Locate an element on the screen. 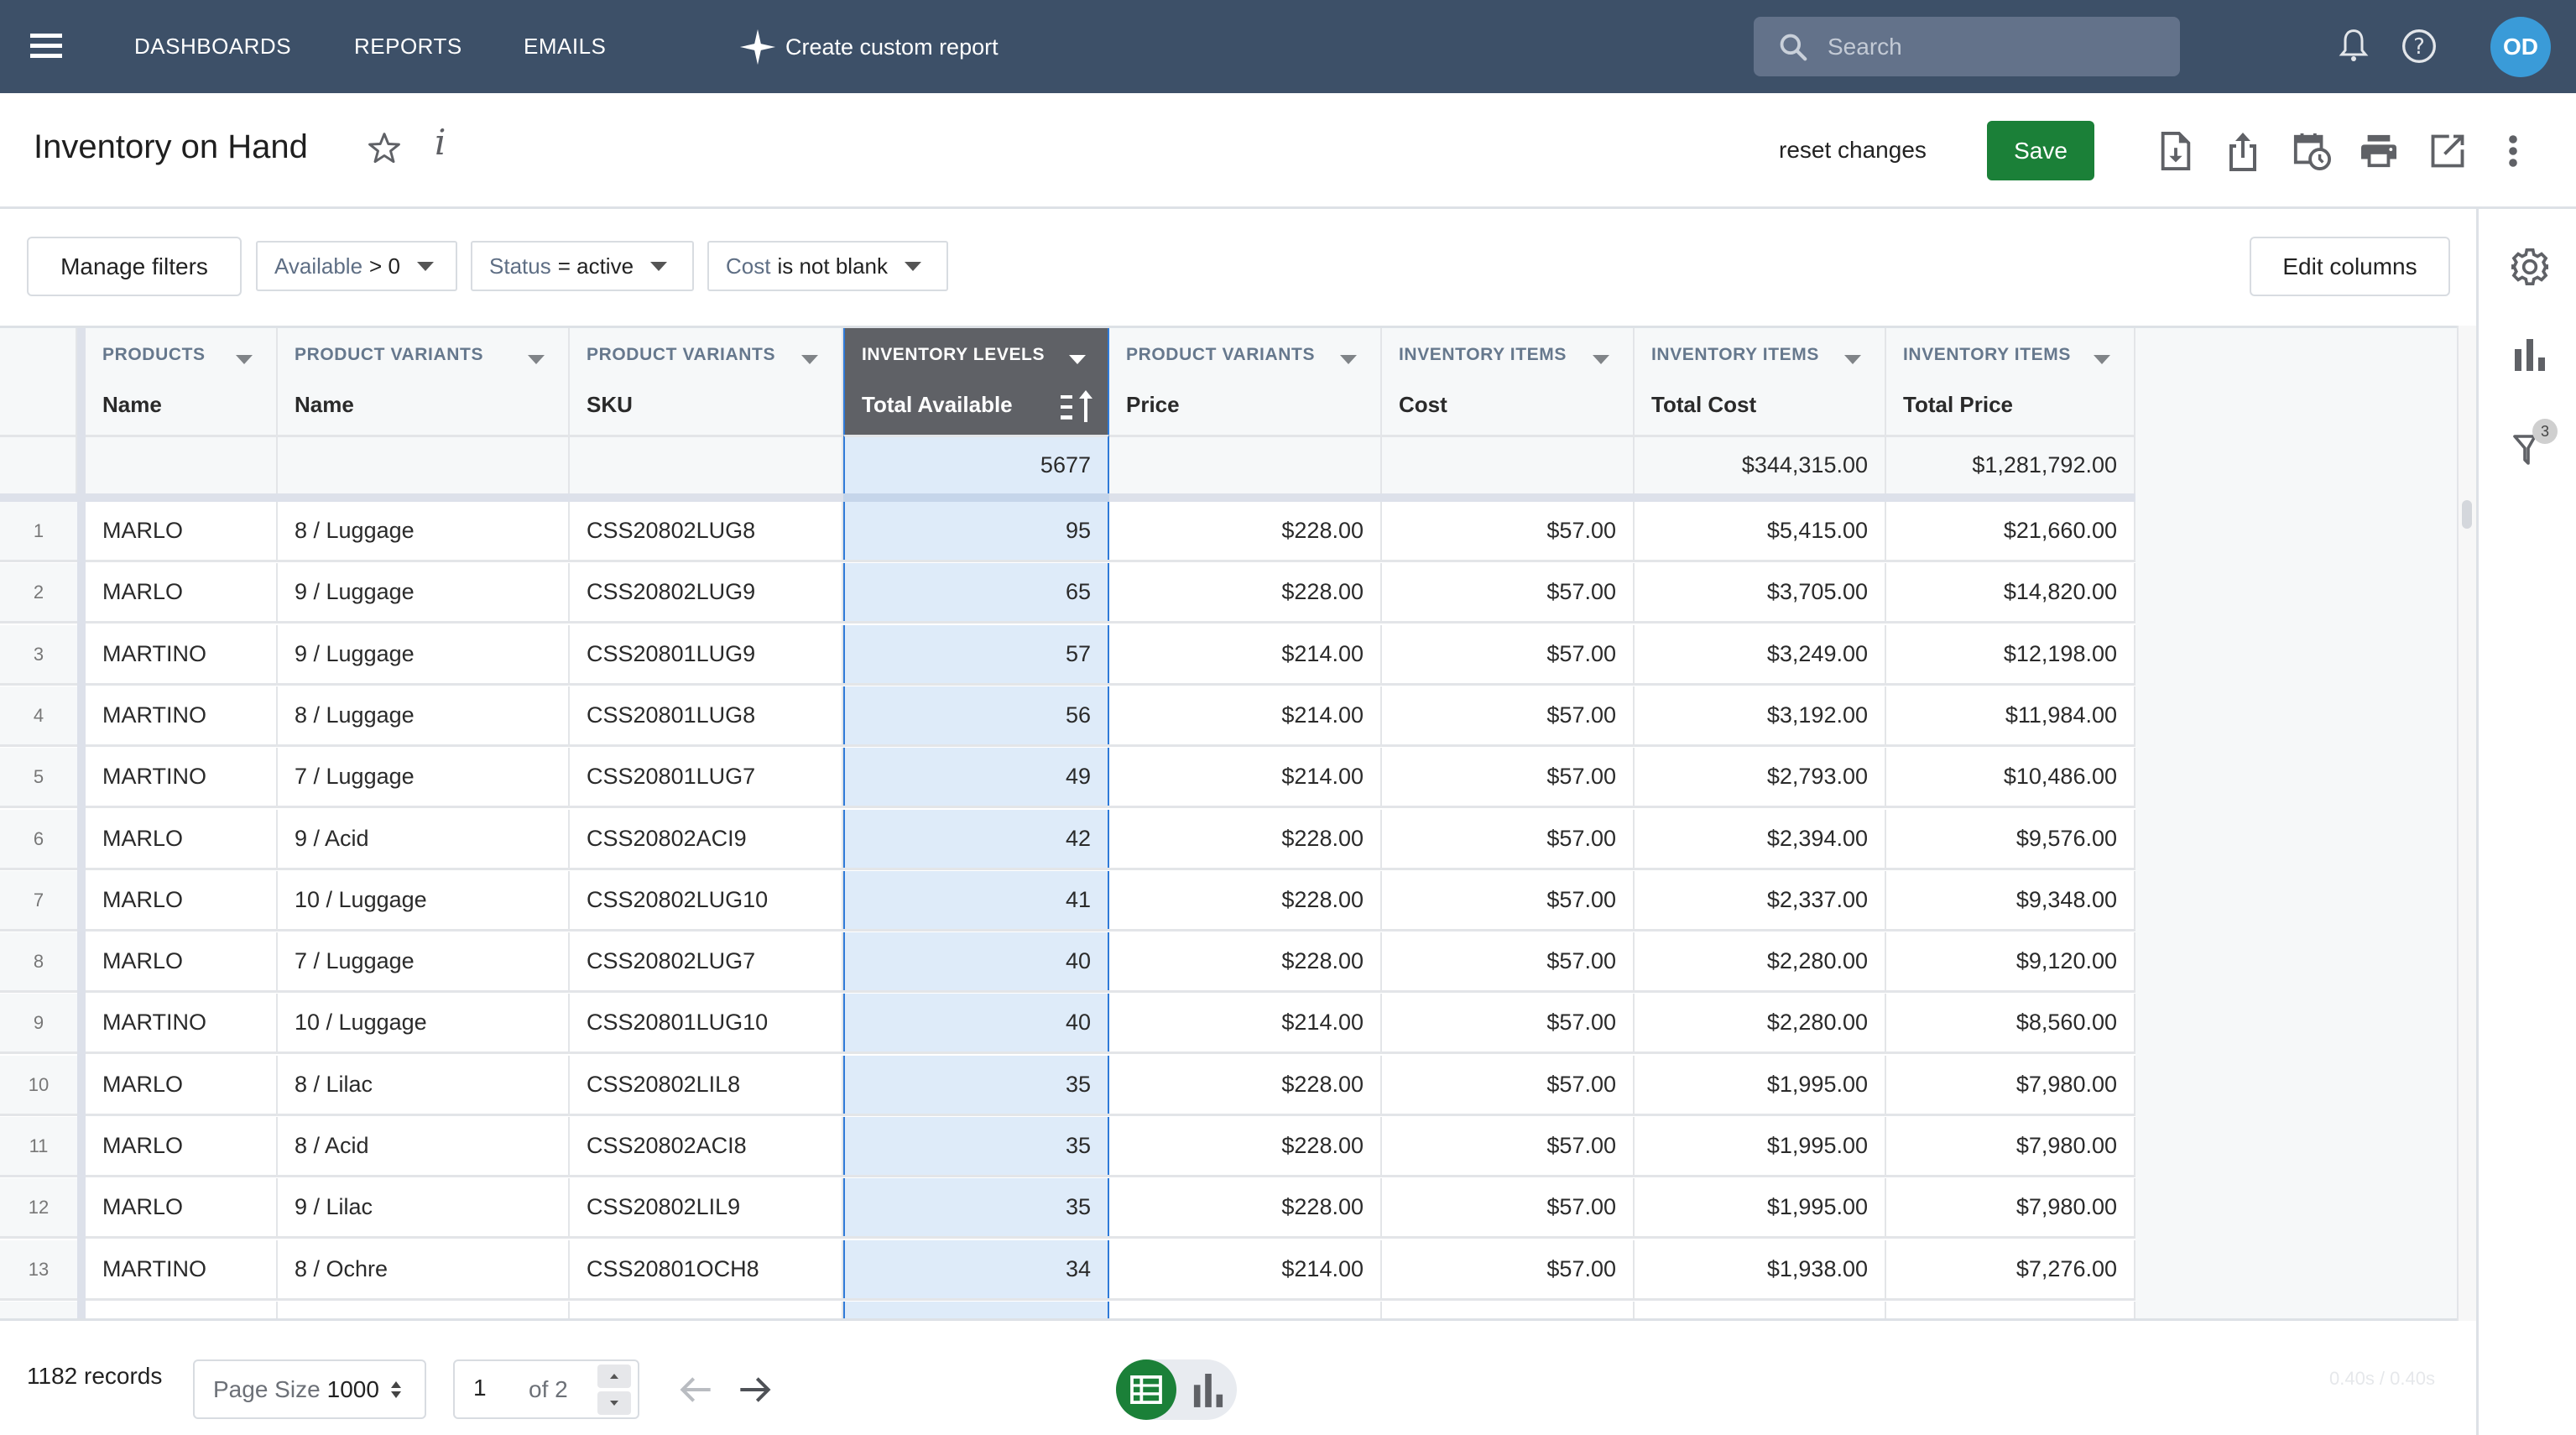 This screenshot has height=1435, width=2576. manage-filters-button: Manage filters is located at coordinates (134, 266).